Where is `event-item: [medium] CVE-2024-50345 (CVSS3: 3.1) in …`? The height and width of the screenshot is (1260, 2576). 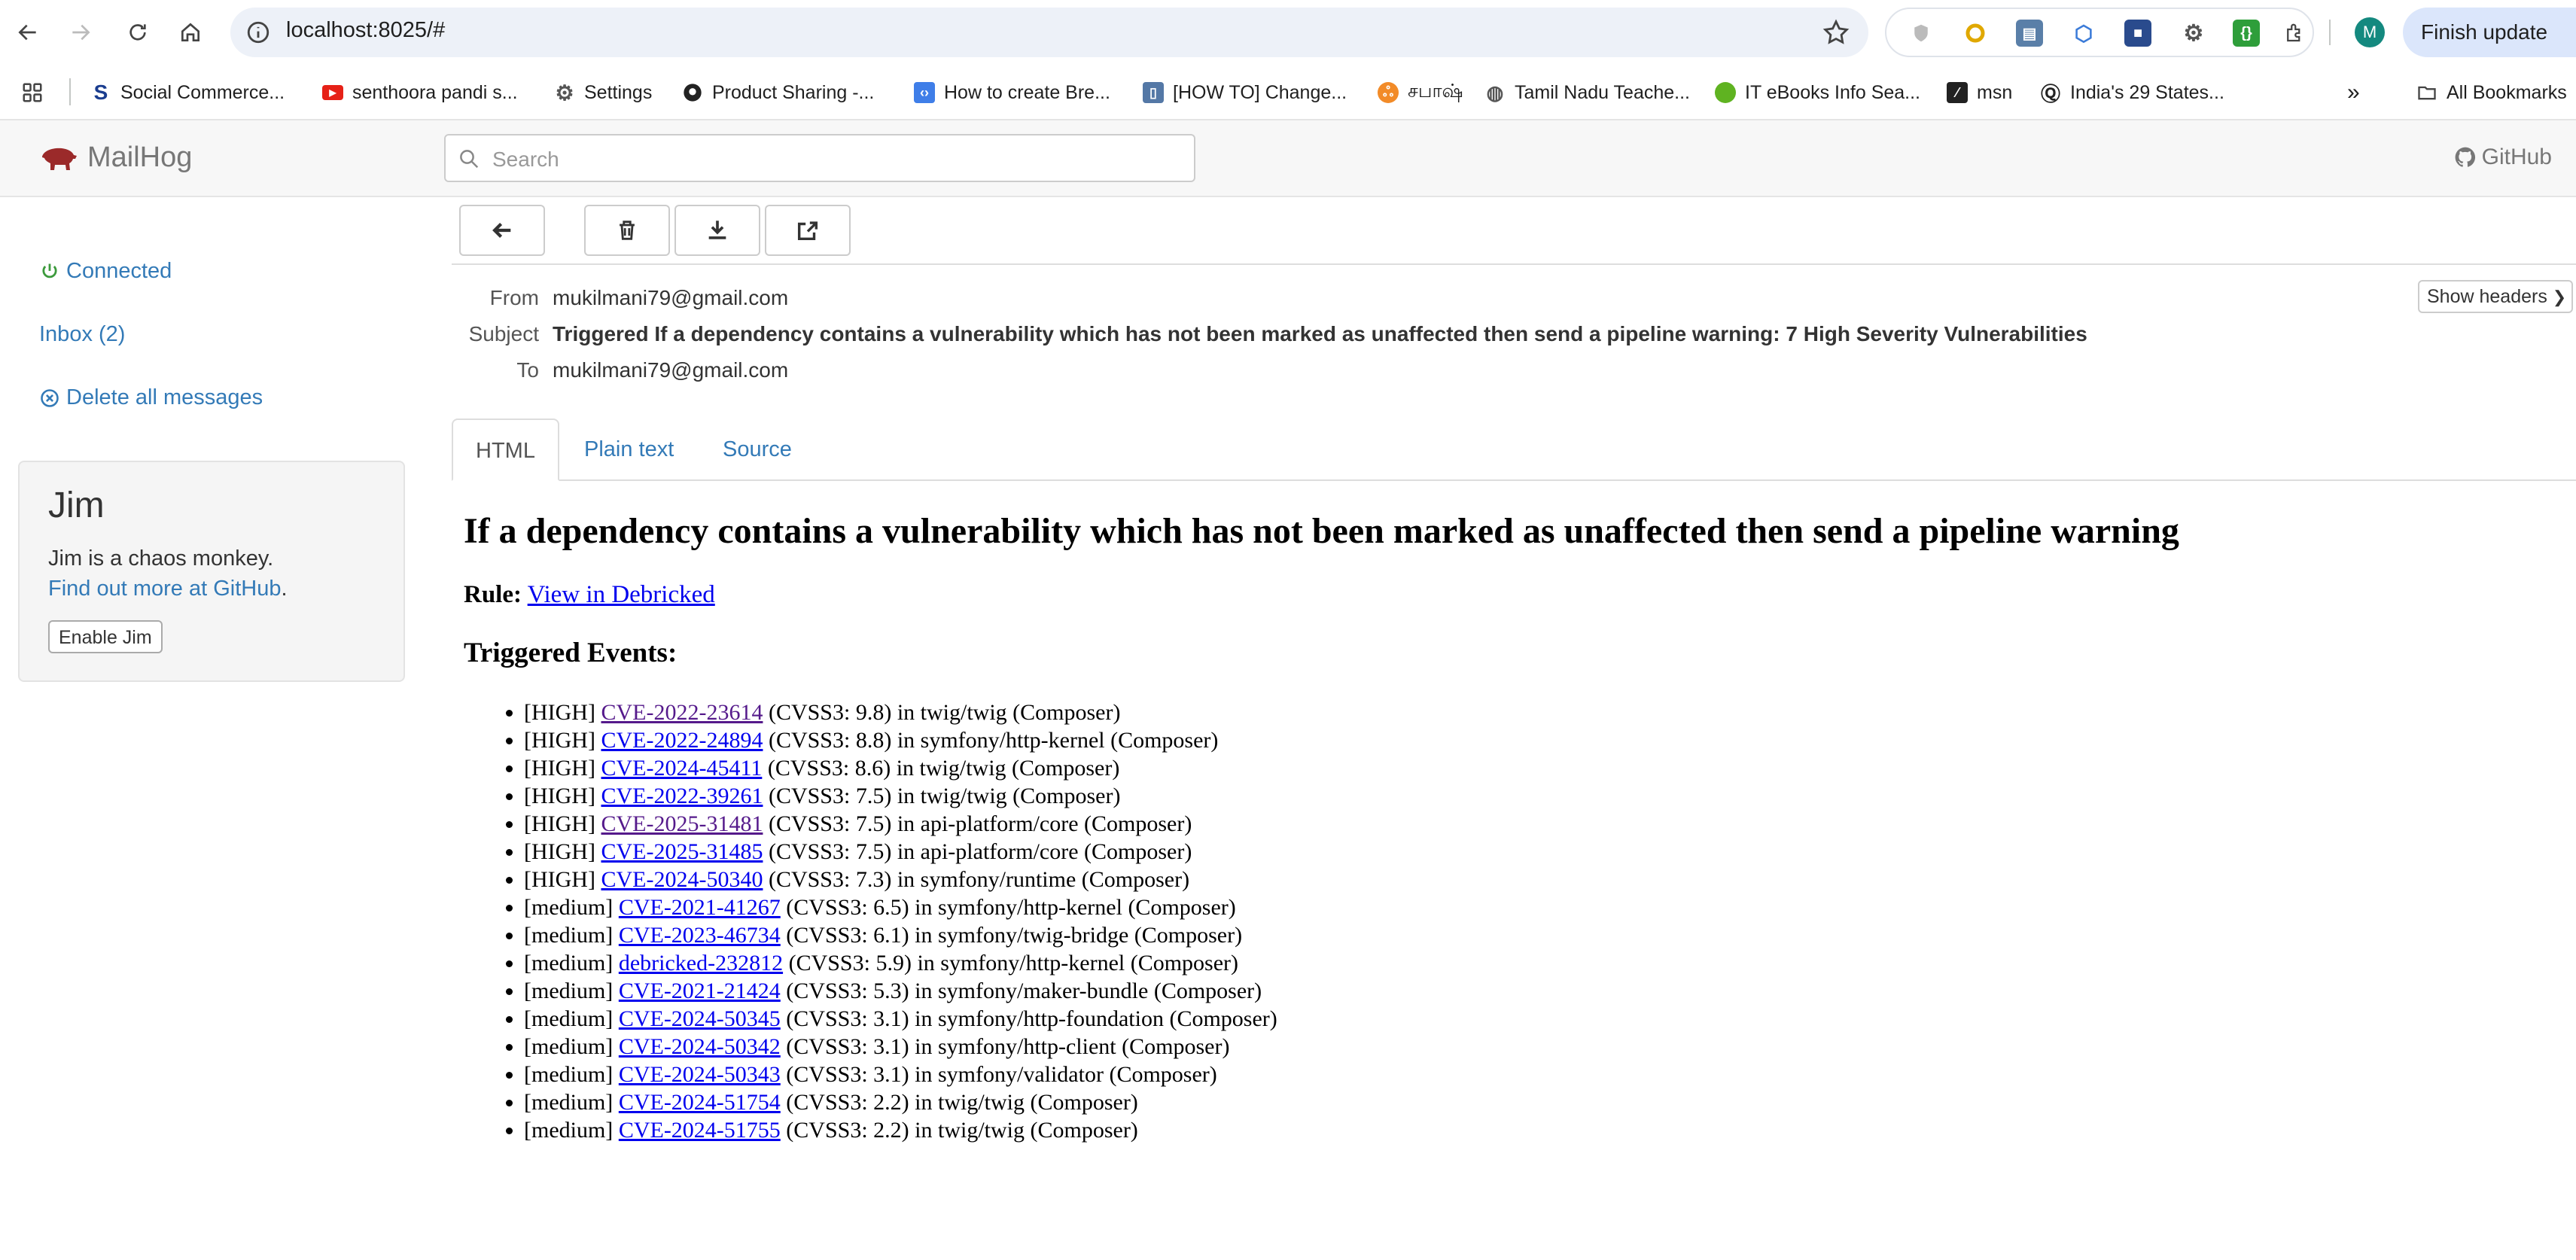
event-item: [medium] CVE-2024-50345 (CVSS3: 3.1) in … is located at coordinates (901, 1019).